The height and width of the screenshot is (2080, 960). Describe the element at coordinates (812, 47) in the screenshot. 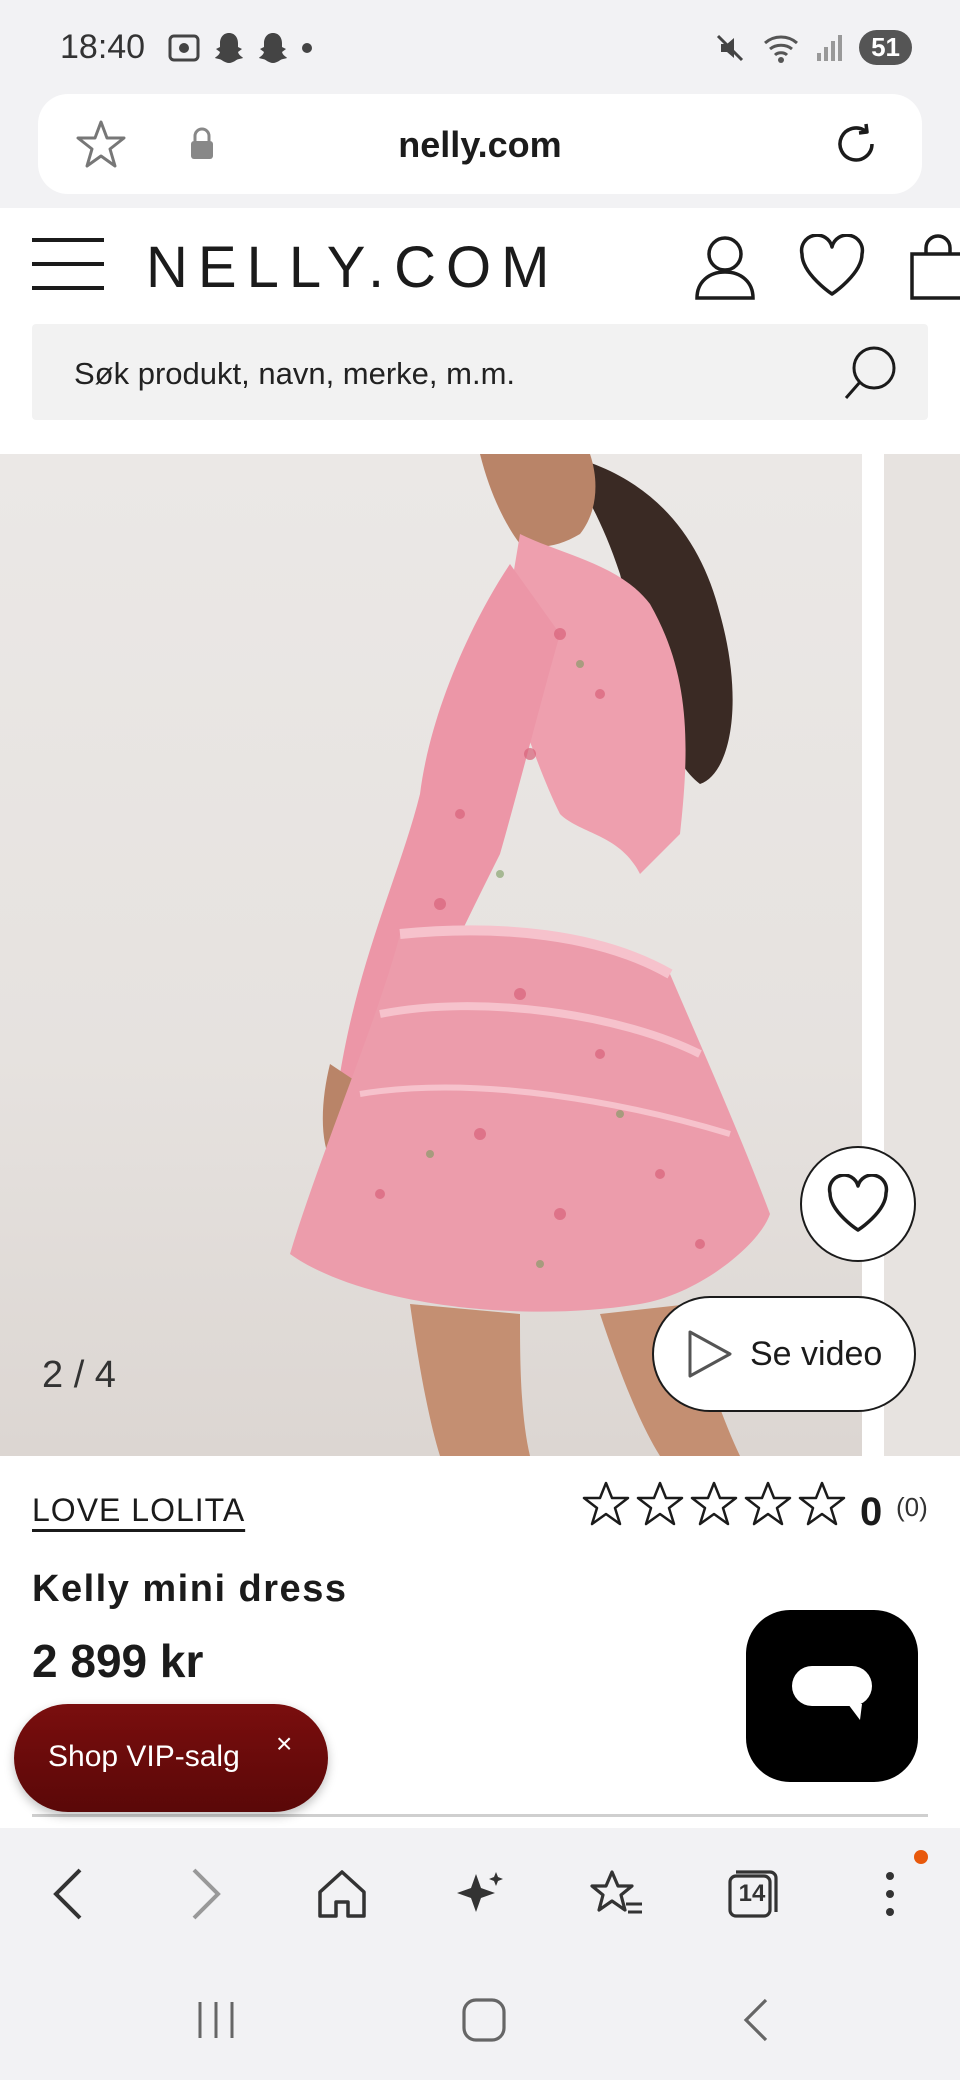

I see `status-system-icons: 51` at that location.